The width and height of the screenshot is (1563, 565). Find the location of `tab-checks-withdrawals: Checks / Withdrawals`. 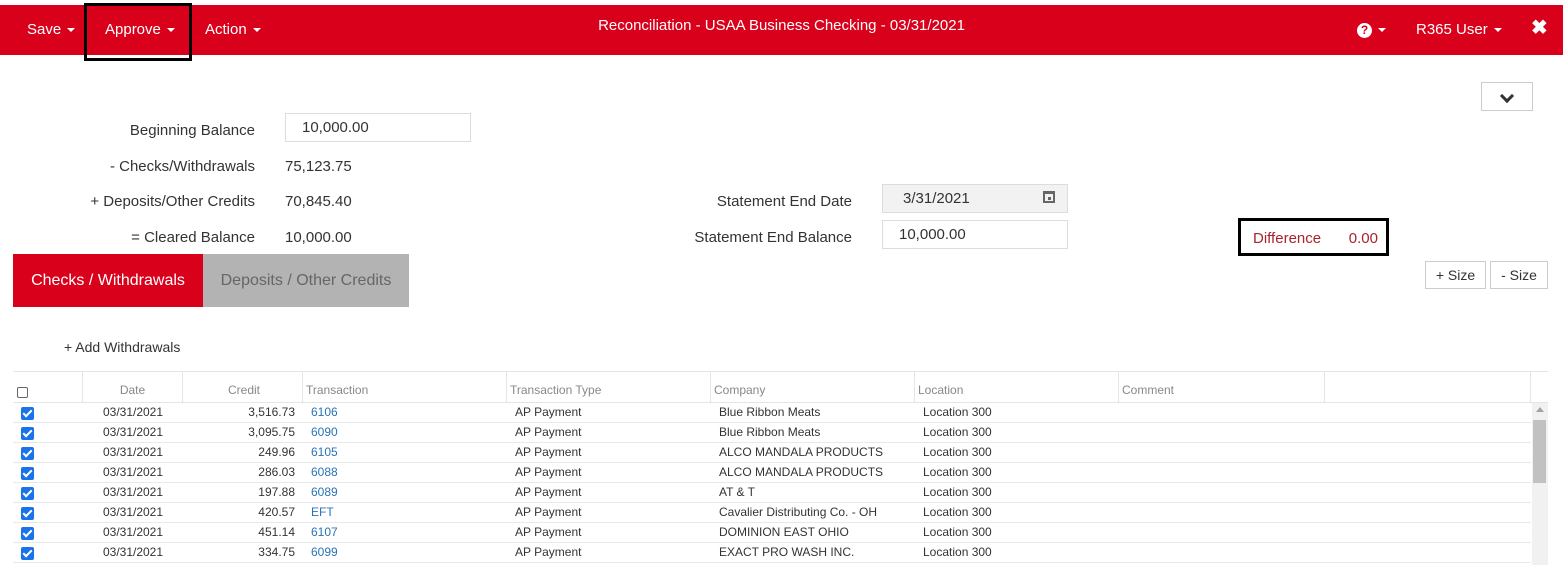

tab-checks-withdrawals: Checks / Withdrawals is located at coordinates (108, 280).